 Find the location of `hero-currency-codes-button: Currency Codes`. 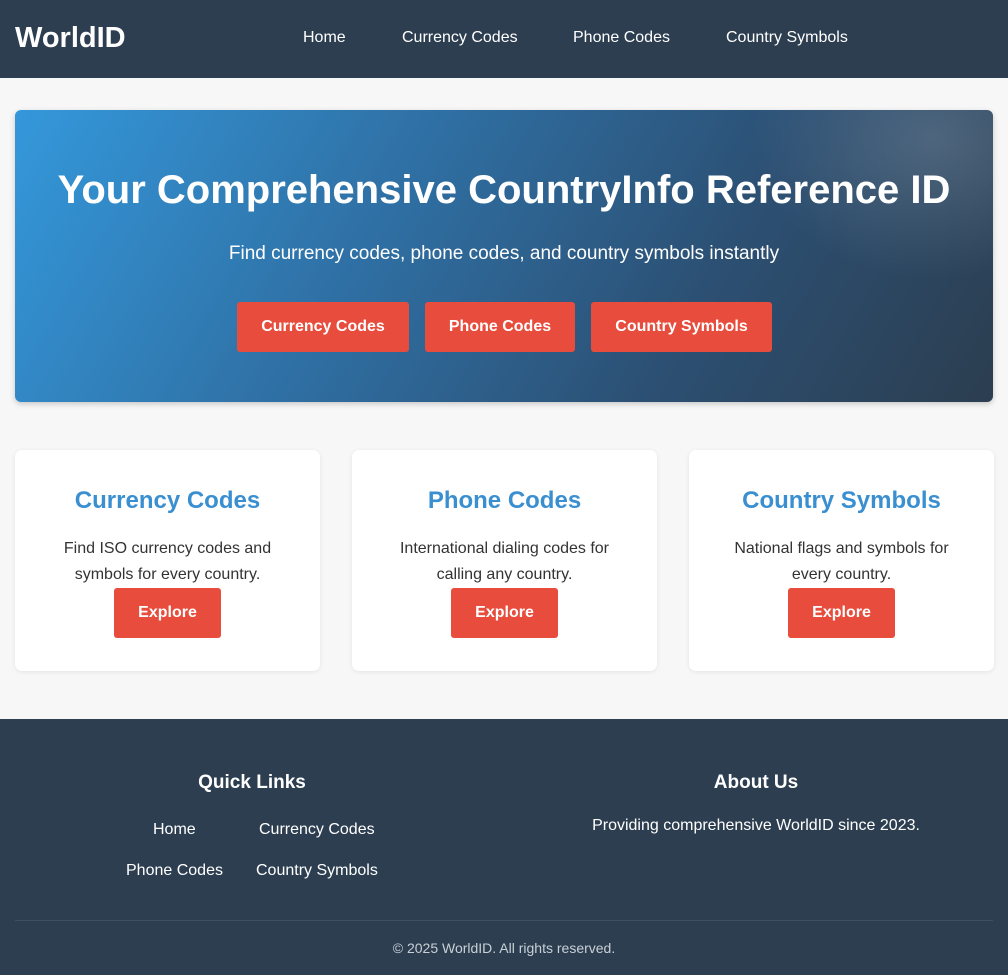

hero-currency-codes-button: Currency Codes is located at coordinates (323, 327).